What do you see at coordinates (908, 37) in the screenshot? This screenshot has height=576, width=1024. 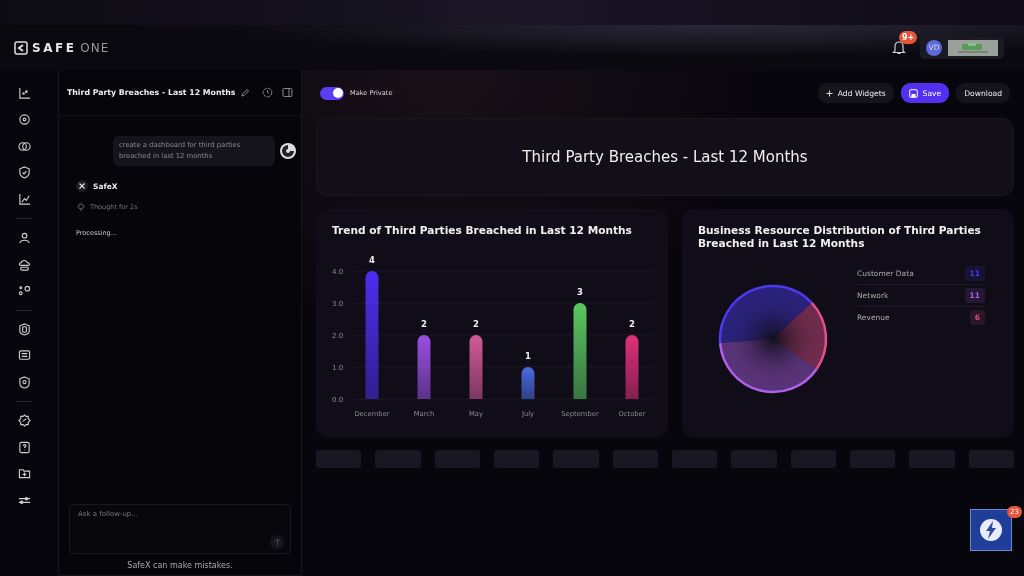 I see `notification-badge: 9+` at bounding box center [908, 37].